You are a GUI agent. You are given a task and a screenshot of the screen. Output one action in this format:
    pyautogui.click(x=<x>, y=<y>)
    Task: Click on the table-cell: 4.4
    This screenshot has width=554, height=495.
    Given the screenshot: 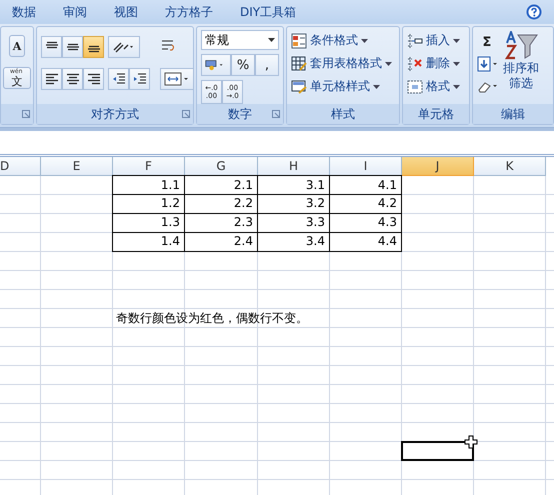 What is the action you would take?
    pyautogui.click(x=365, y=242)
    